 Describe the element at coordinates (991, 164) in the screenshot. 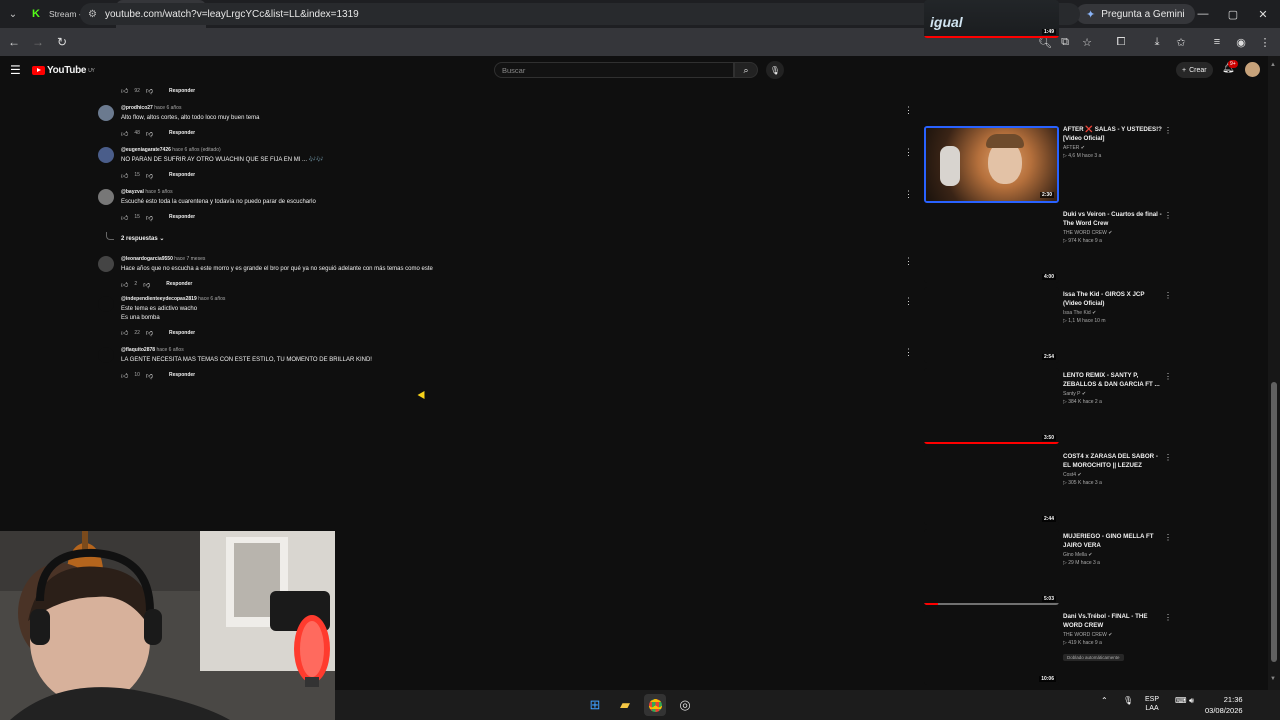

I see `video-thumbnail: 2:30` at that location.